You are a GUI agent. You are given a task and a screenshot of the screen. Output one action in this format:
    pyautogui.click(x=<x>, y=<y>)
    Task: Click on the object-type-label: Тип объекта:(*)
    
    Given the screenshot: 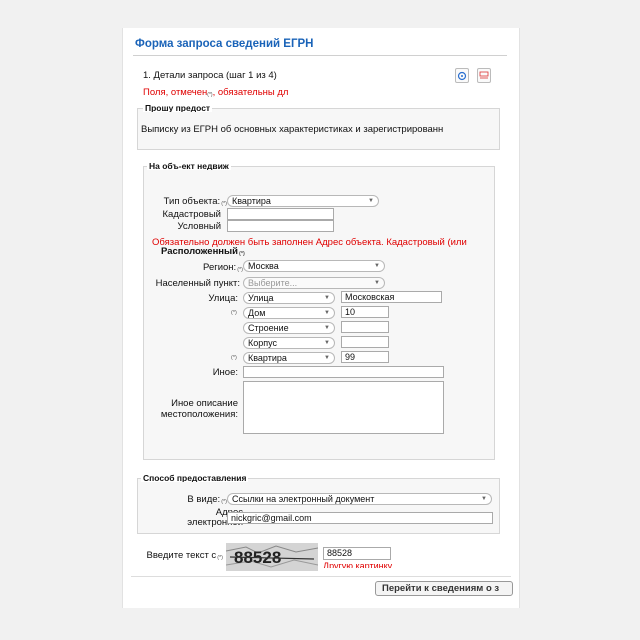 What is the action you would take?
    pyautogui.click(x=195, y=201)
    